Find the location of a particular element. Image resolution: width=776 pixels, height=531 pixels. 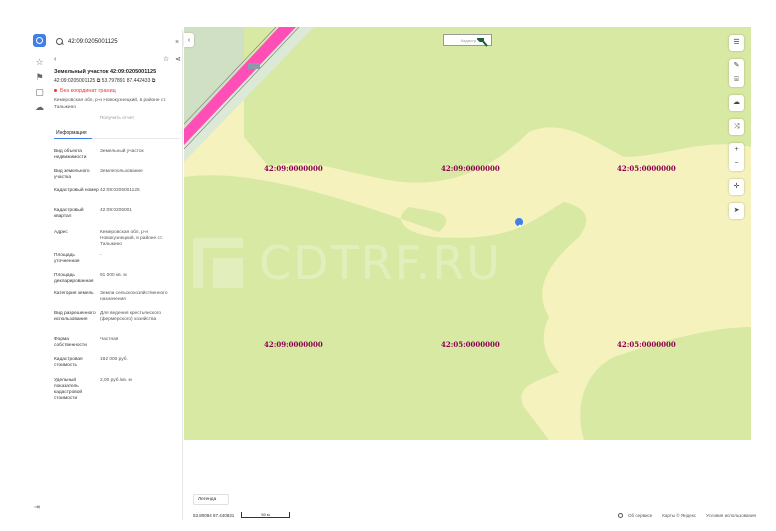

weather-control: ☁ is located at coordinates (736, 103).